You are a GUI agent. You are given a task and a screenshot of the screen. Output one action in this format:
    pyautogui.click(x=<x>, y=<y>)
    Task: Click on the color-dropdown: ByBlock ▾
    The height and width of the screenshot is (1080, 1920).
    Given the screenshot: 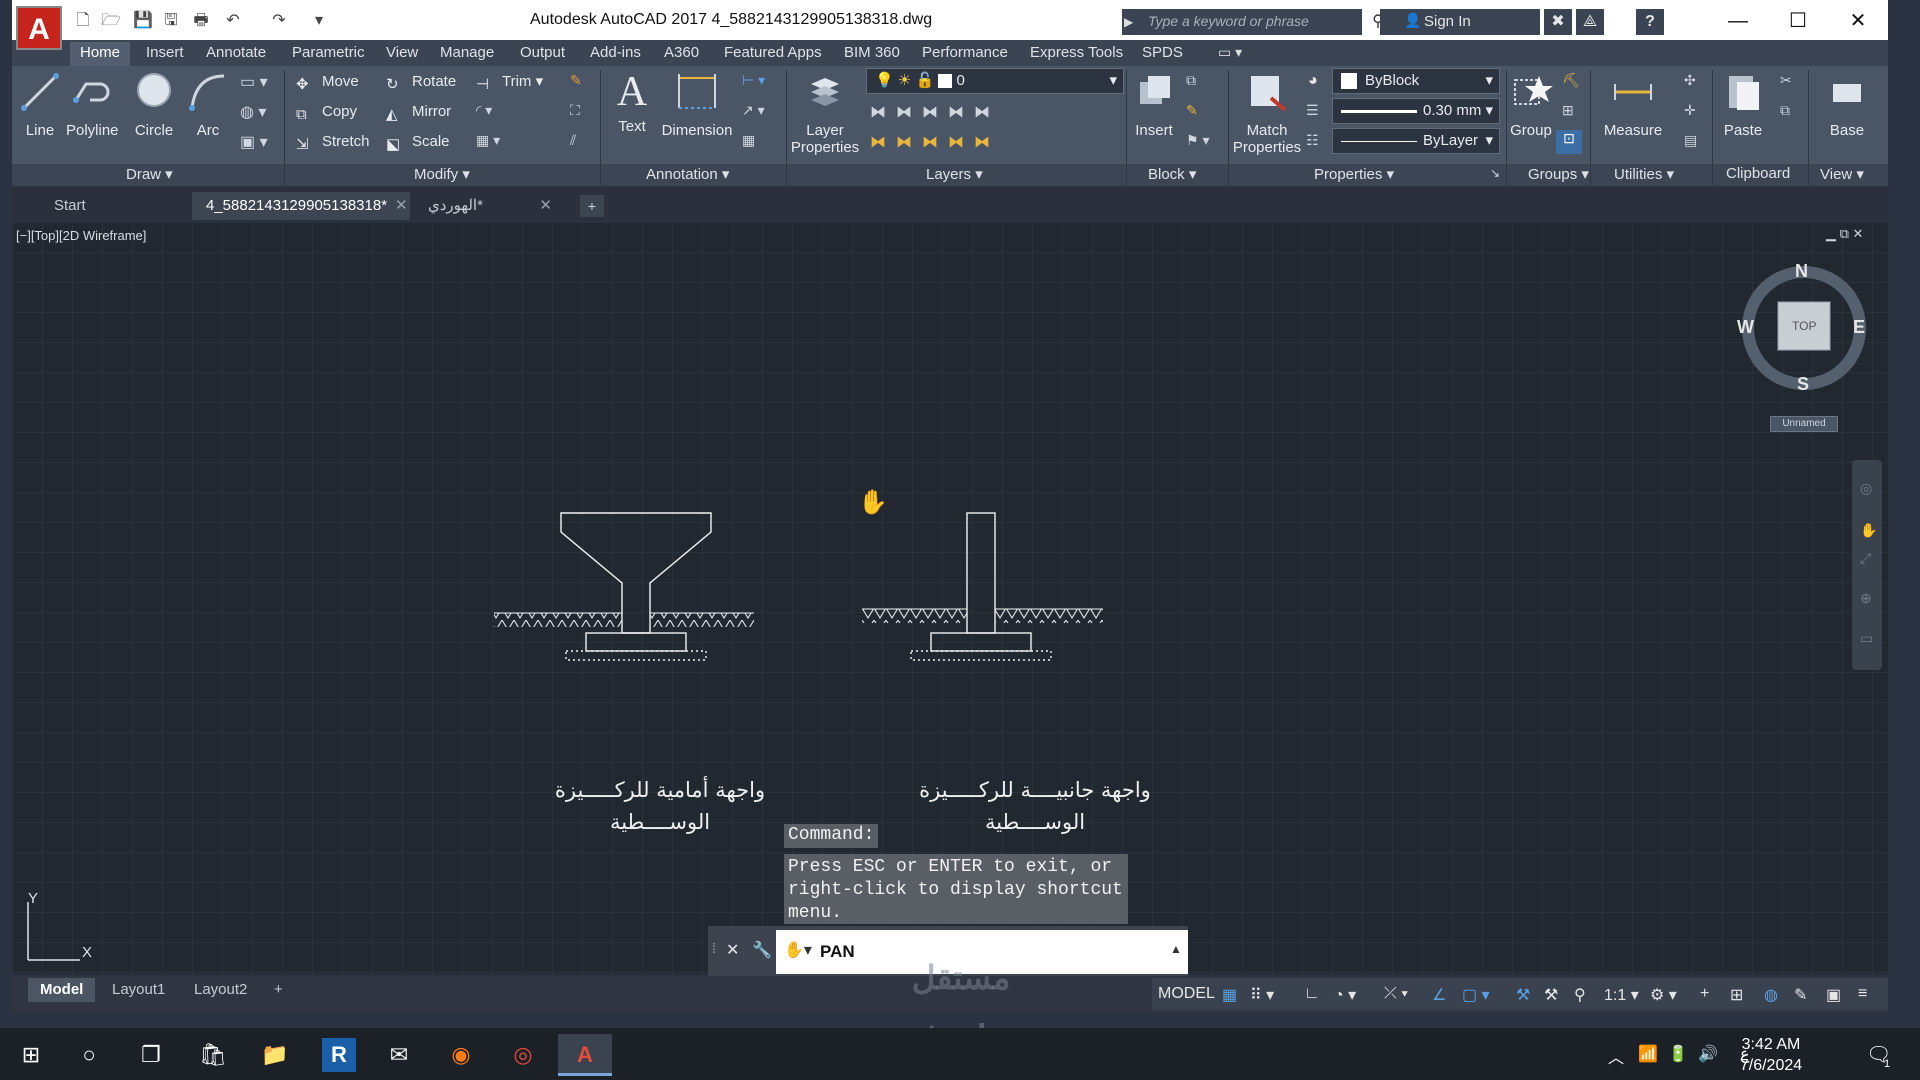 What is the action you would take?
    pyautogui.click(x=1416, y=81)
    